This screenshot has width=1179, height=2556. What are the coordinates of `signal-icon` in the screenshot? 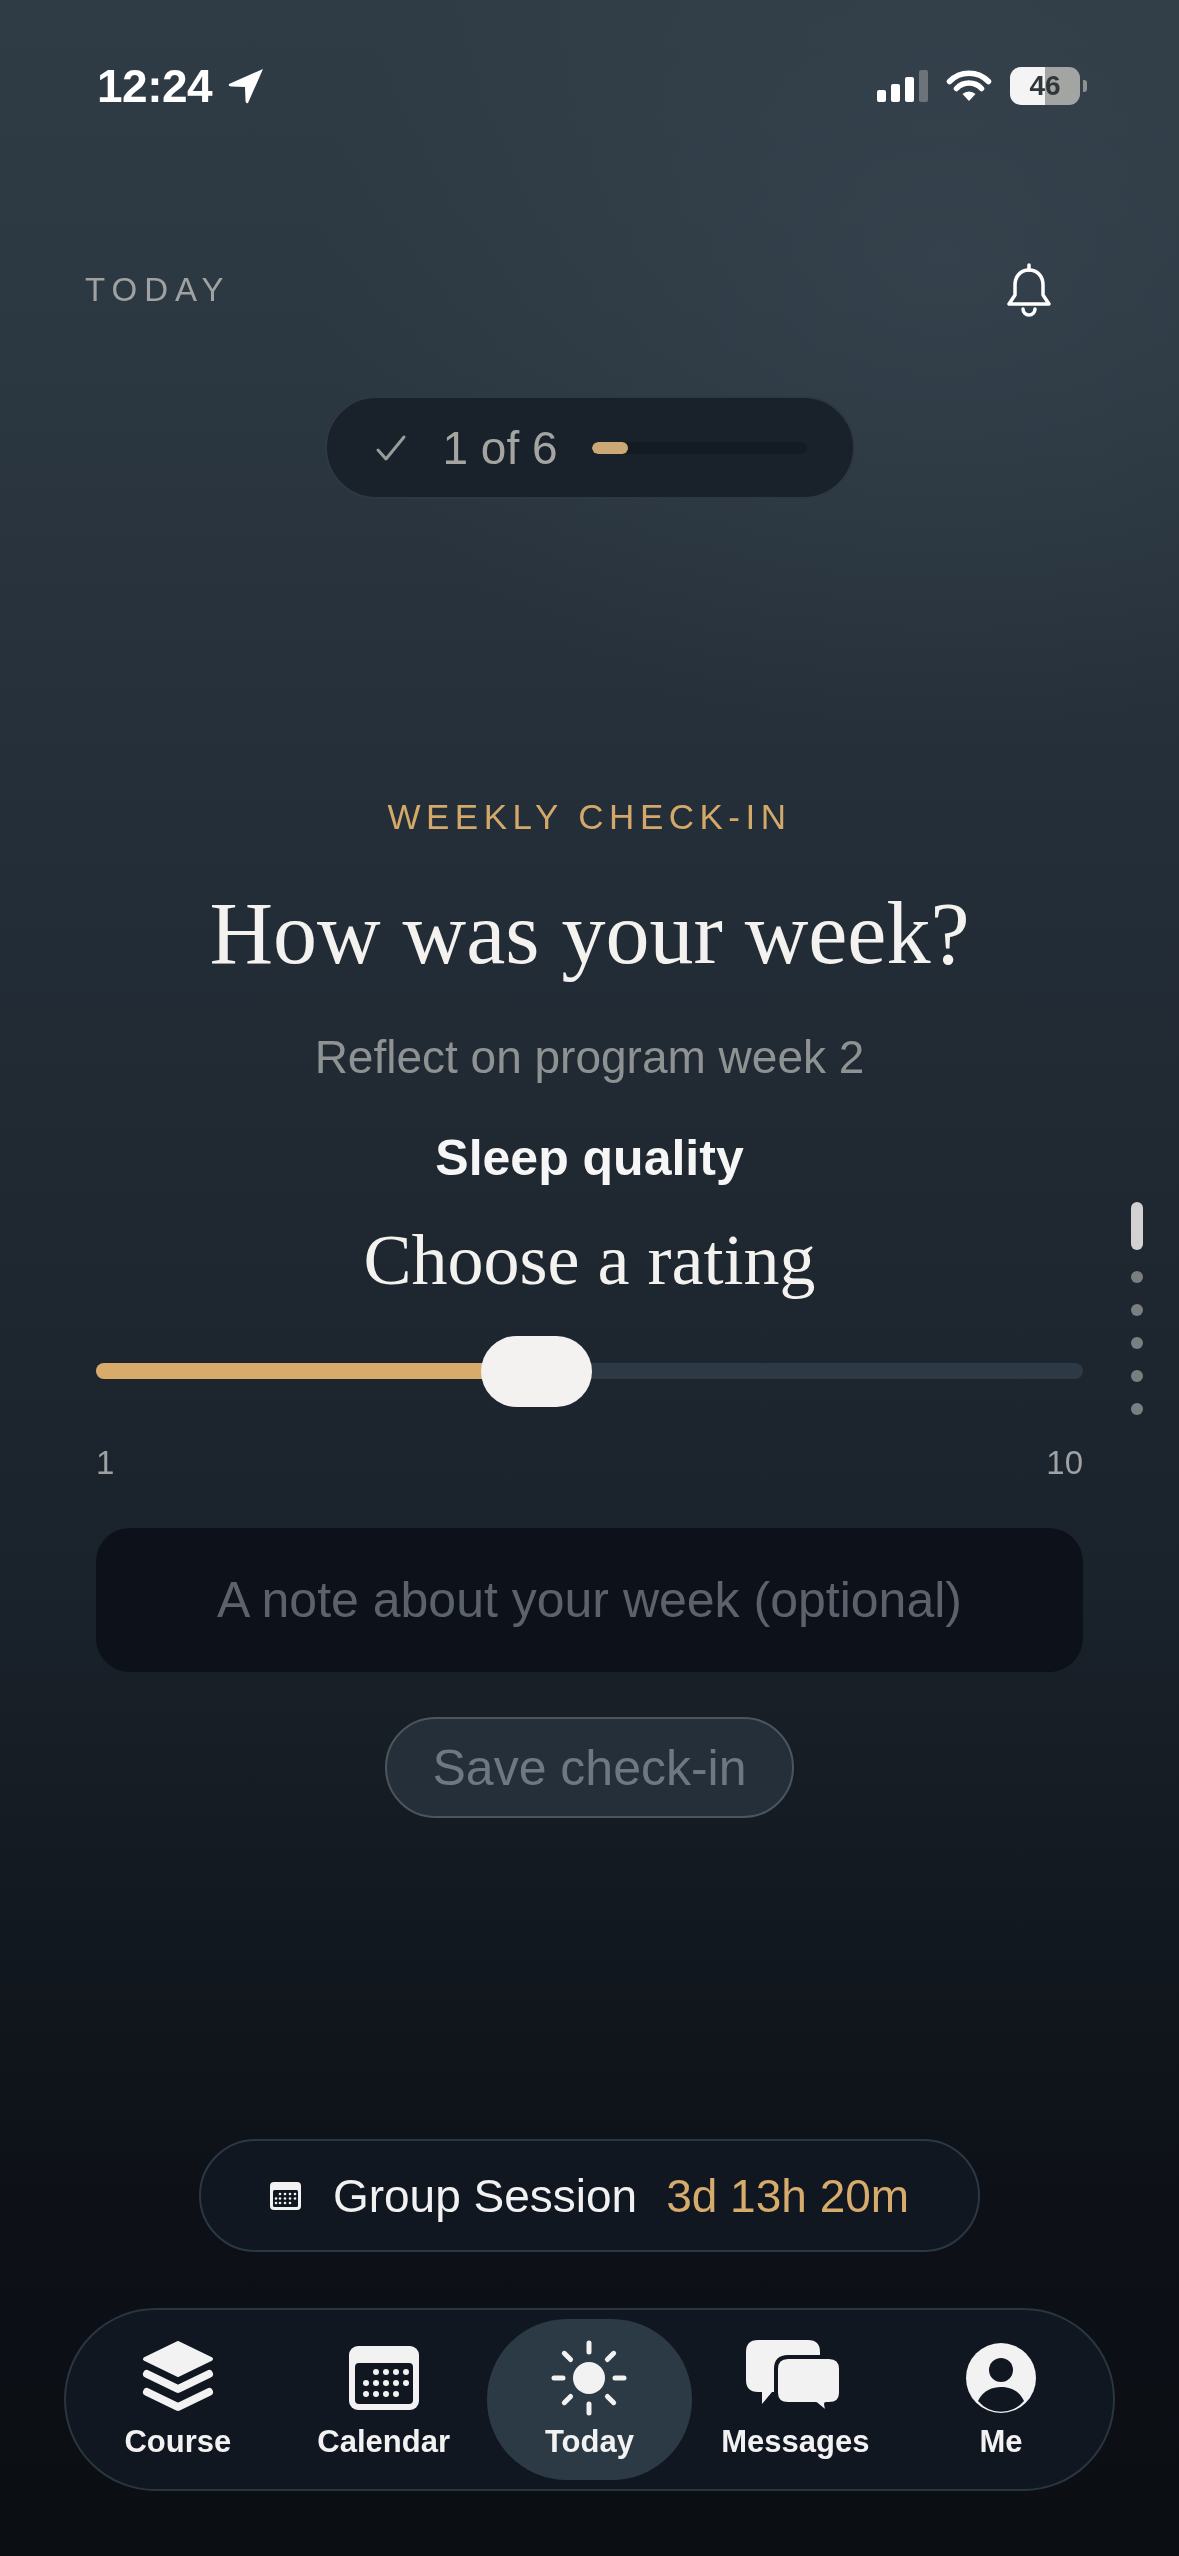 It's located at (902, 86).